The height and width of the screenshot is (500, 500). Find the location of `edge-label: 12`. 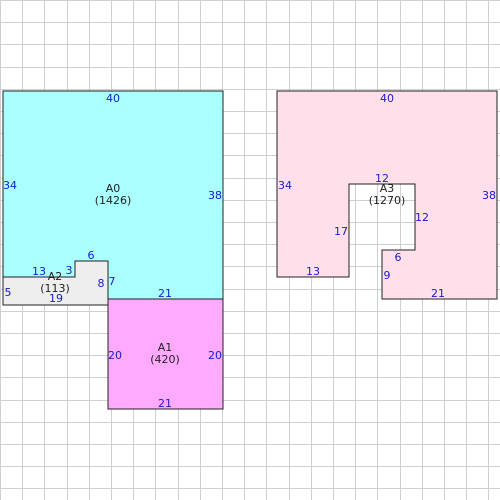

edge-label: 12 is located at coordinates (422, 217).